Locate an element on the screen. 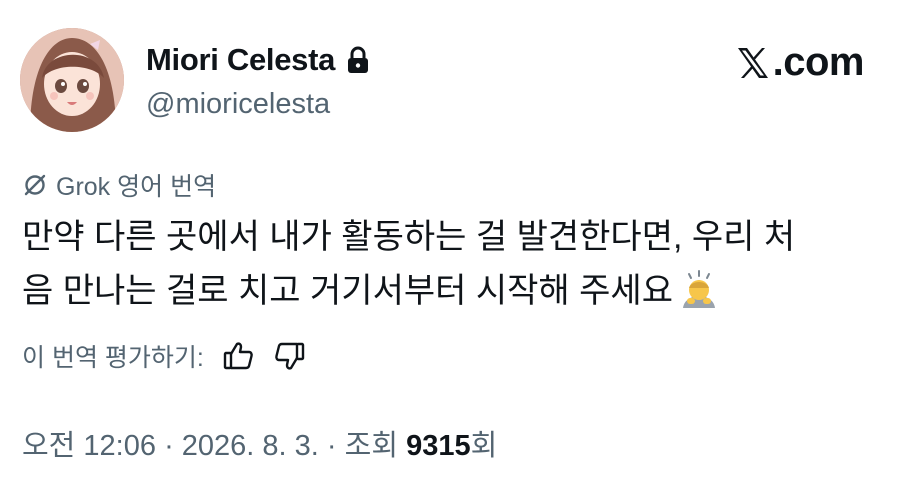 Image resolution: width=900 pixels, height=482 pixels. post-date: 2026. 8. 3. is located at coordinates (250, 446).